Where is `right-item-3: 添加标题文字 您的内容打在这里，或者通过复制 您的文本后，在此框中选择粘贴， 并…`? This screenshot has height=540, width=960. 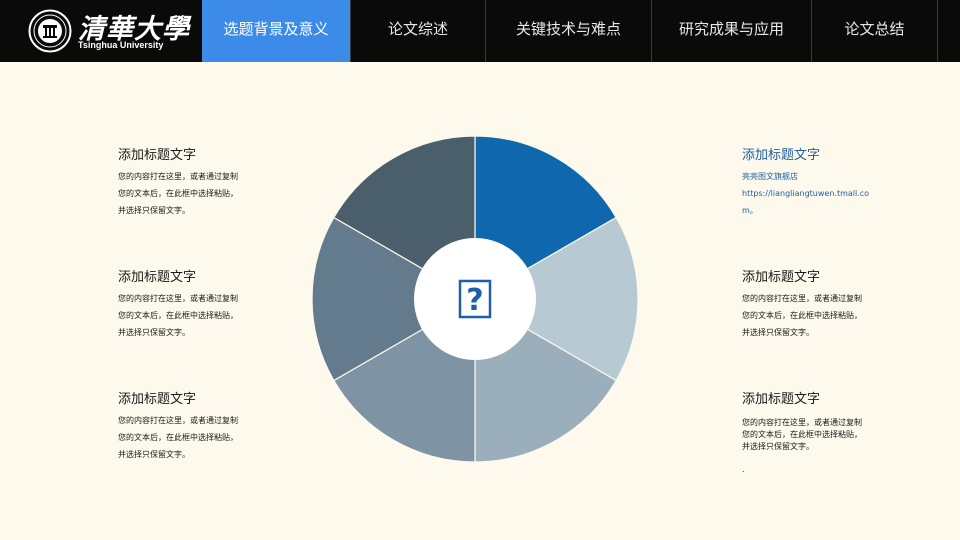
right-item-3: 添加标题文字 您的内容打在这里，或者通过复制 您的文本后，在此框中选择粘贴， 并… is located at coordinates (812, 434).